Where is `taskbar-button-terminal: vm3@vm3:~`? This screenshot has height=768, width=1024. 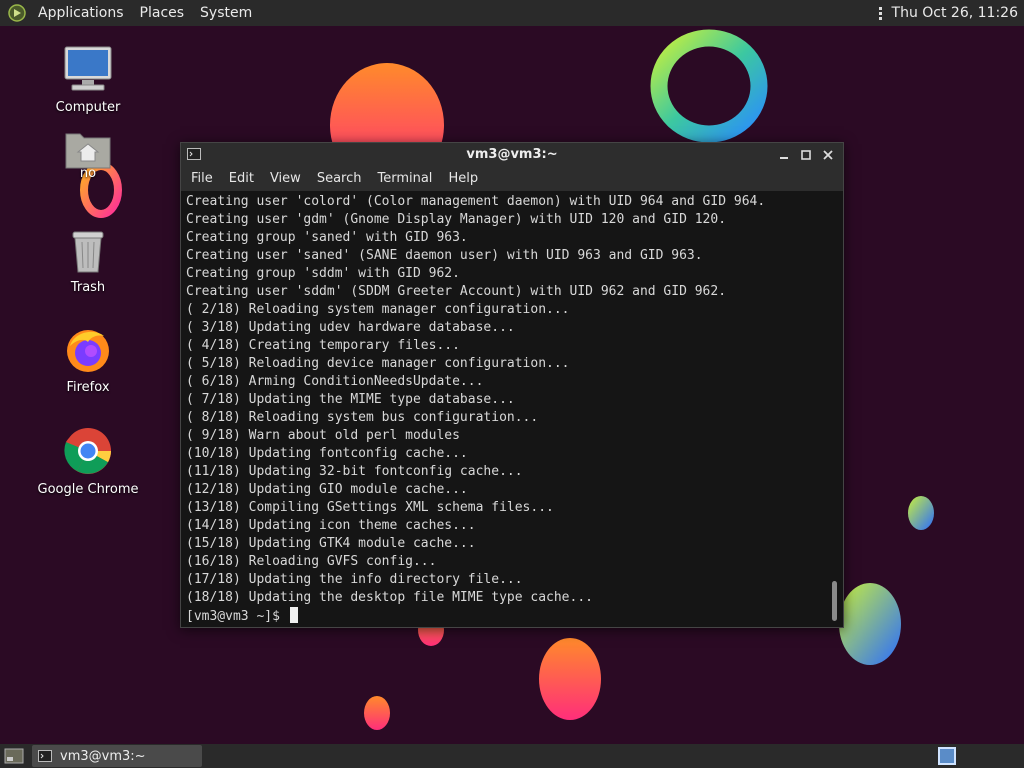
taskbar-button-terminal: vm3@vm3:~ is located at coordinates (117, 756).